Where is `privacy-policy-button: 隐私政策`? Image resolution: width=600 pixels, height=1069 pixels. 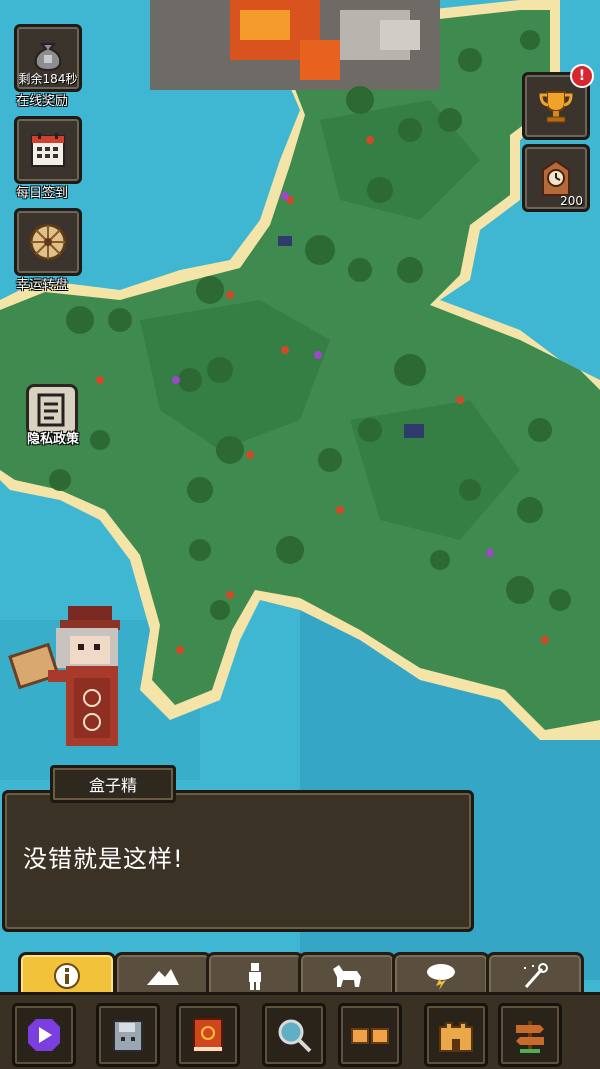
privacy-policy-button: 隐私政策 is located at coordinates (50, 417).